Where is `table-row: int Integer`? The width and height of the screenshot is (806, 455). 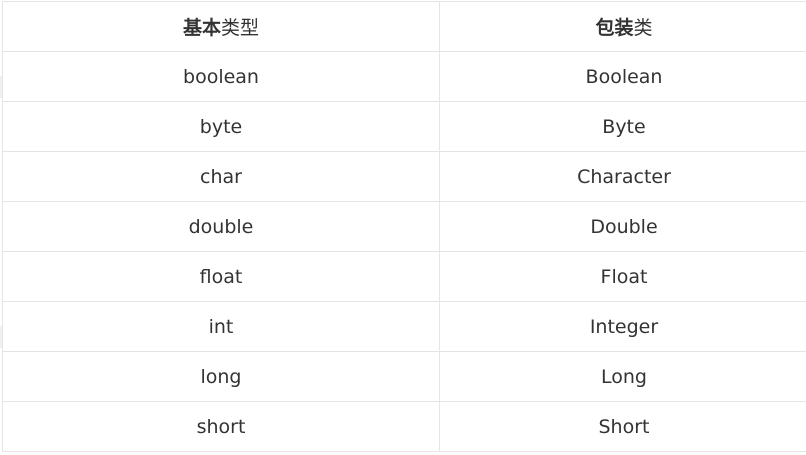 table-row: int Integer is located at coordinates (404, 326).